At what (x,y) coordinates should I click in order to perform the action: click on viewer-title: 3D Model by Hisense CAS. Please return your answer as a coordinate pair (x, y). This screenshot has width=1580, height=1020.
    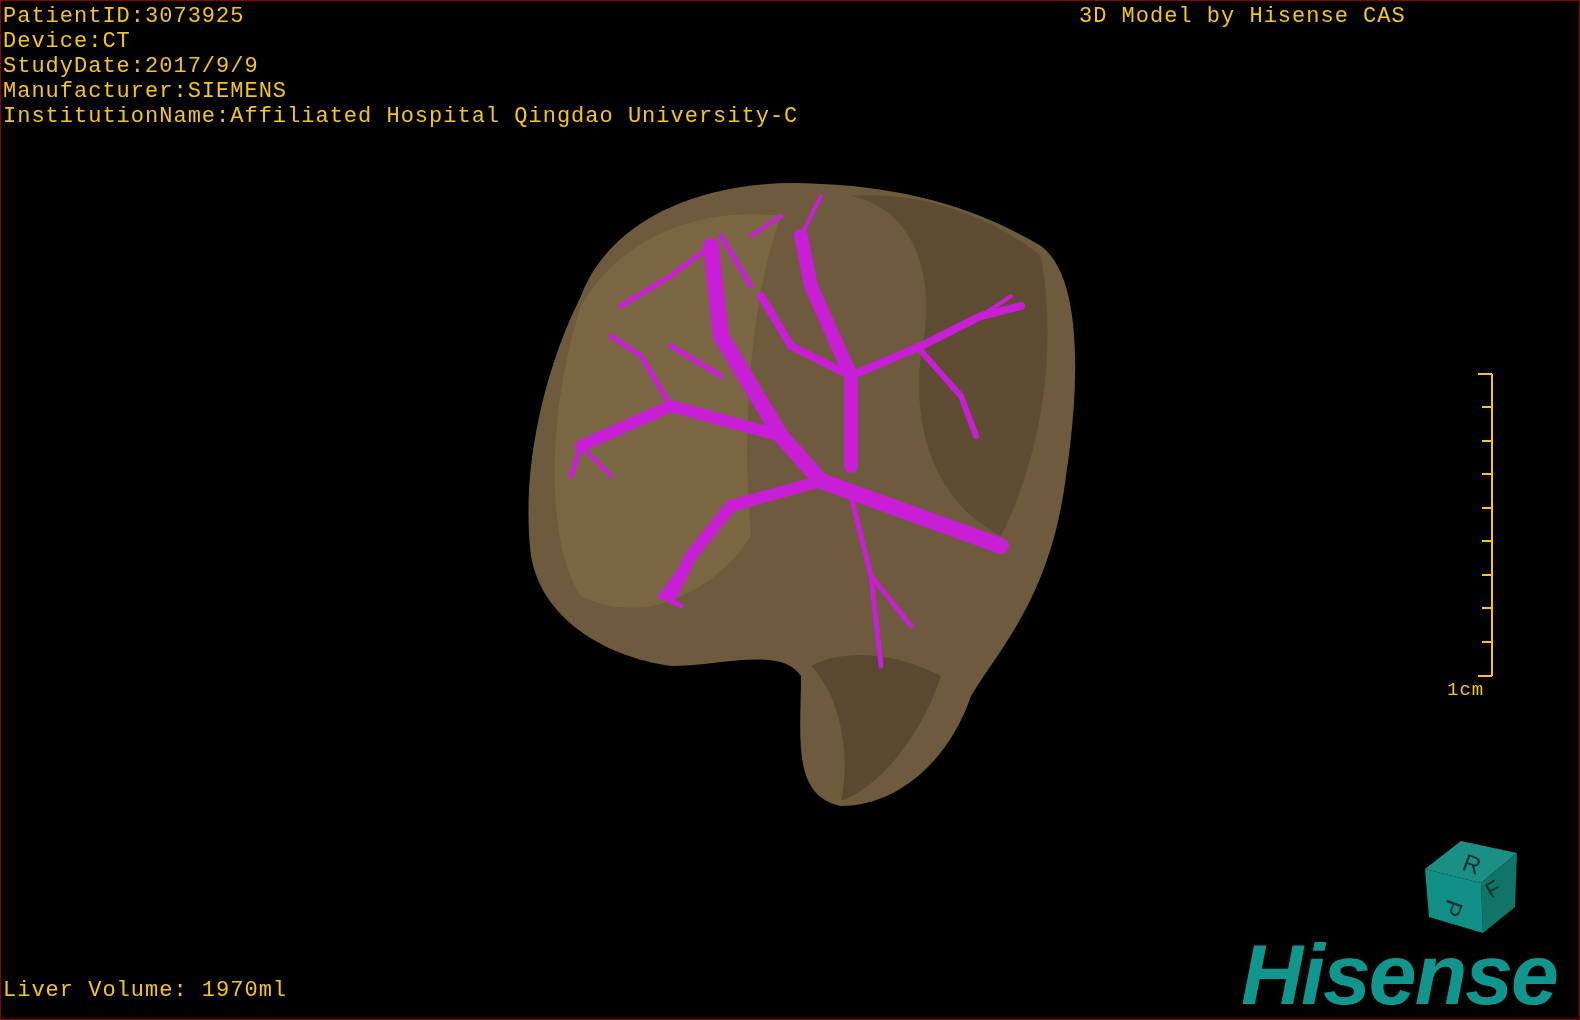
    Looking at the image, I should click on (1242, 16).